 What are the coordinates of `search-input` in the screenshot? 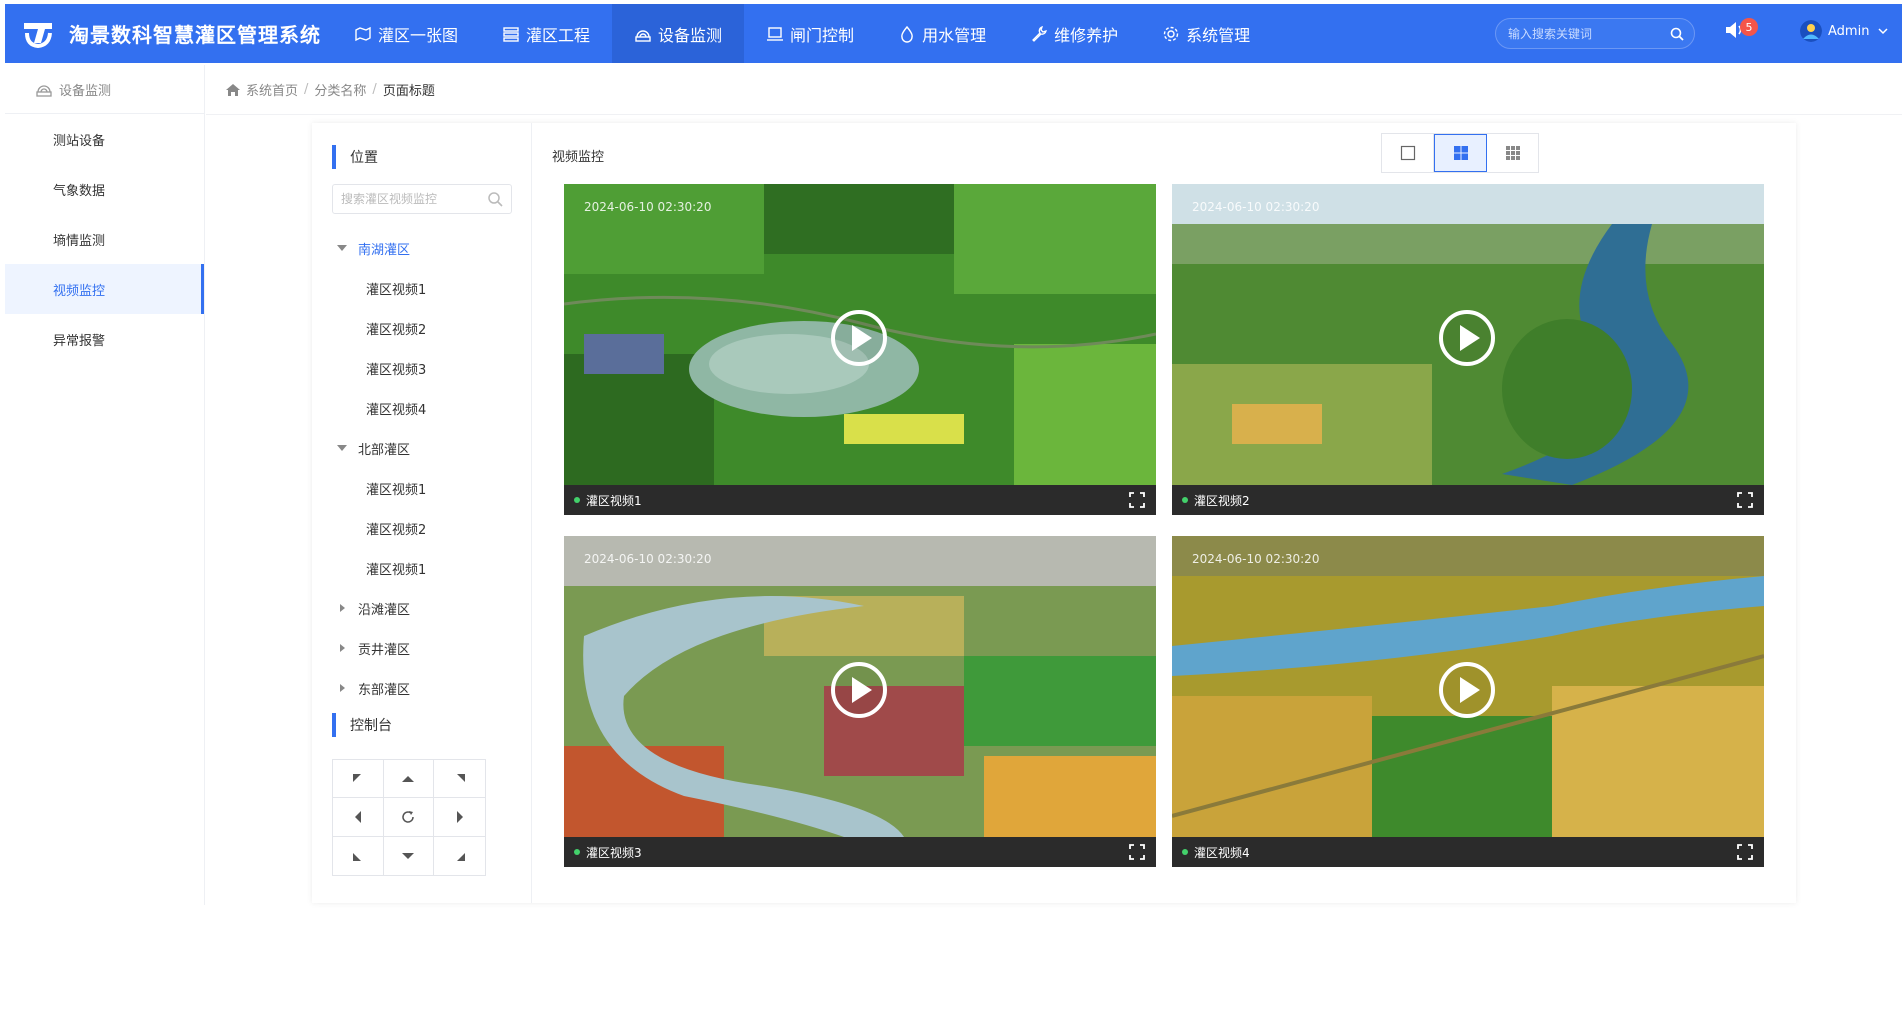 It's located at (1589, 33).